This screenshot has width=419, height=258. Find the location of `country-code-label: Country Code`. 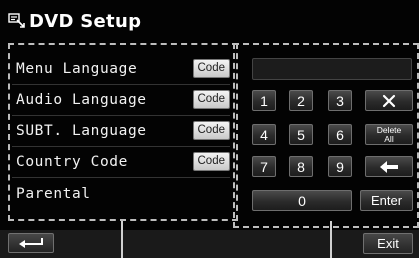

country-code-label: Country Code is located at coordinates (72, 162).